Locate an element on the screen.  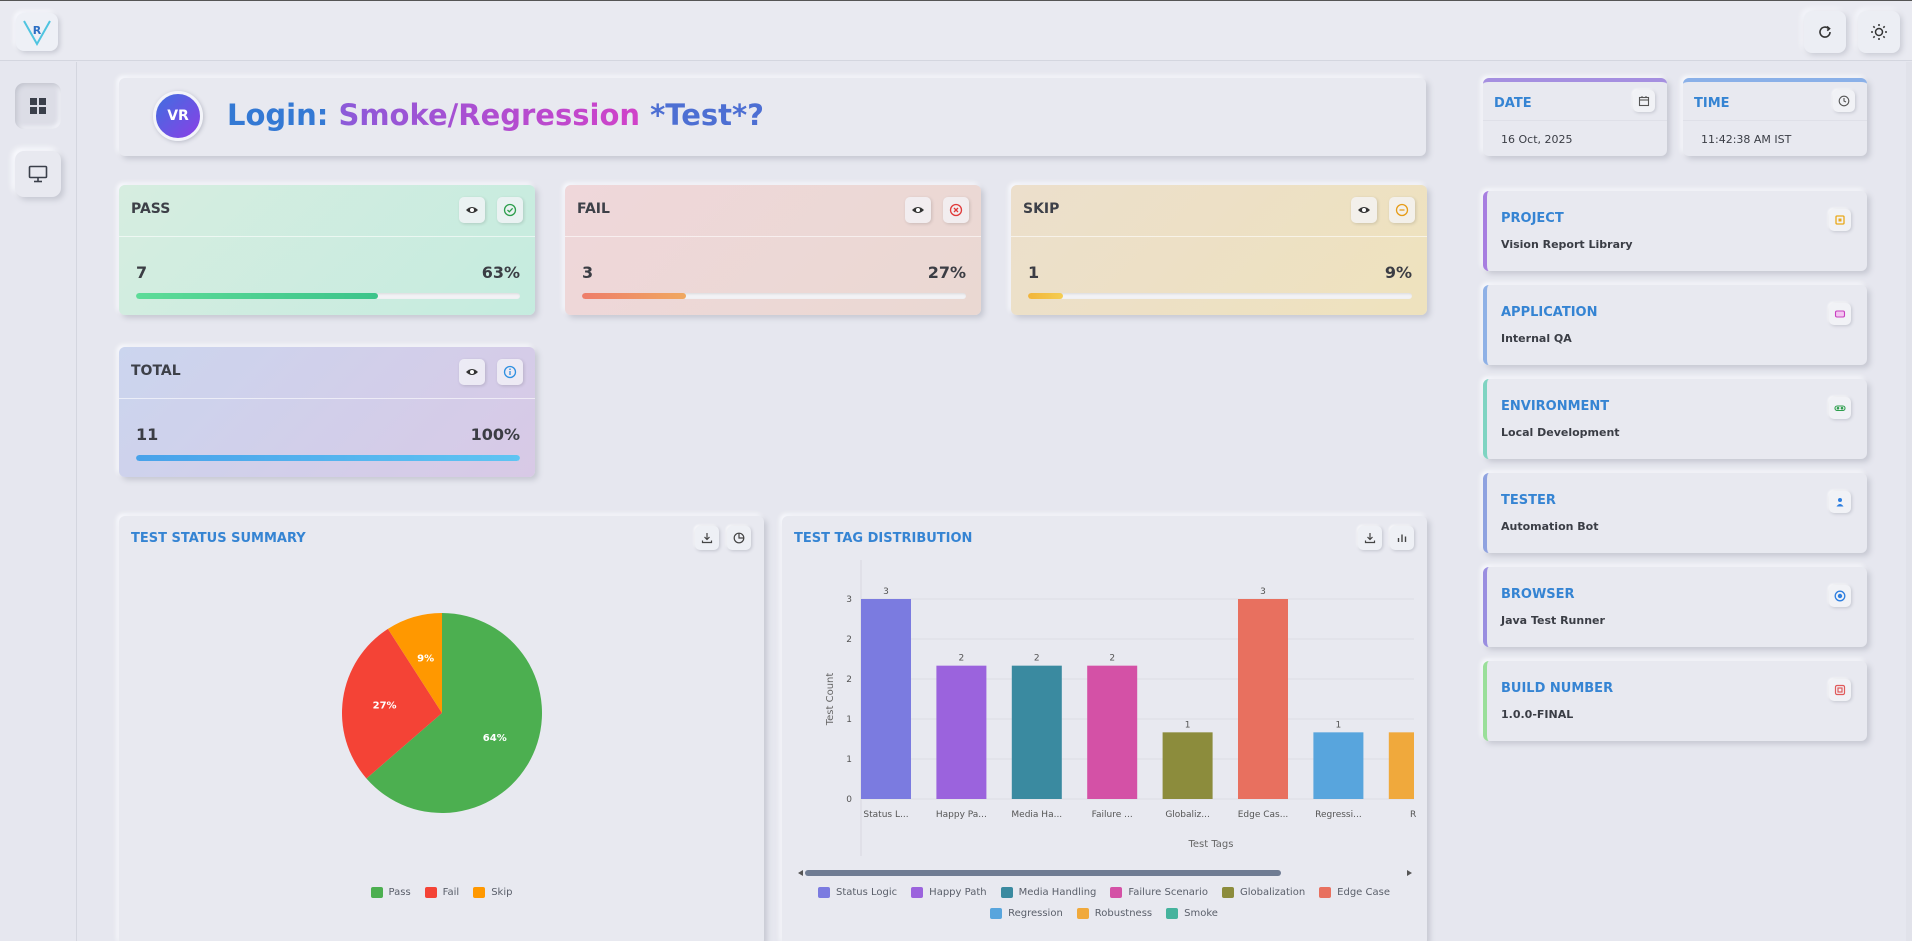
minus-circle-icon is located at coordinates (1402, 210).